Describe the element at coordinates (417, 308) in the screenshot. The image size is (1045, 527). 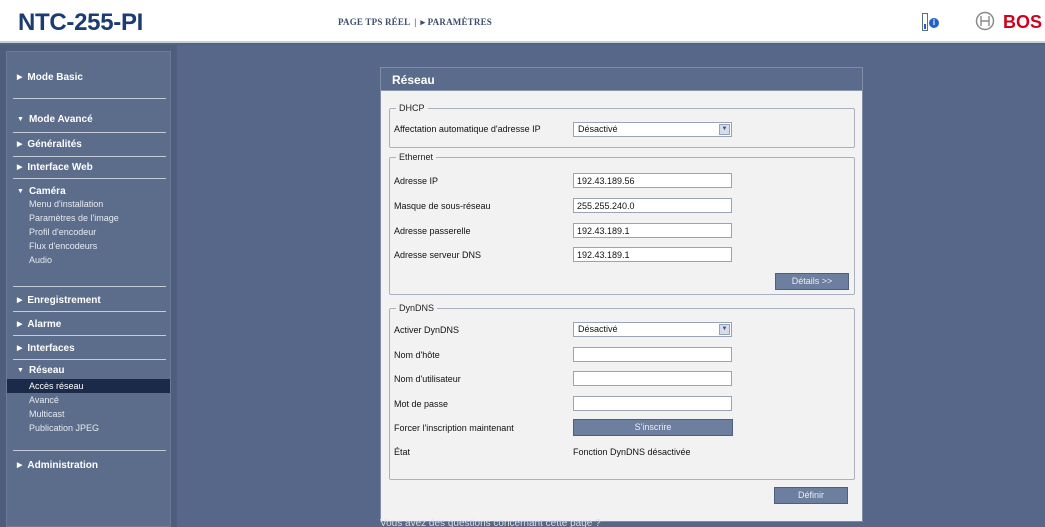
I see `dyndns-legend: DynDNS` at that location.